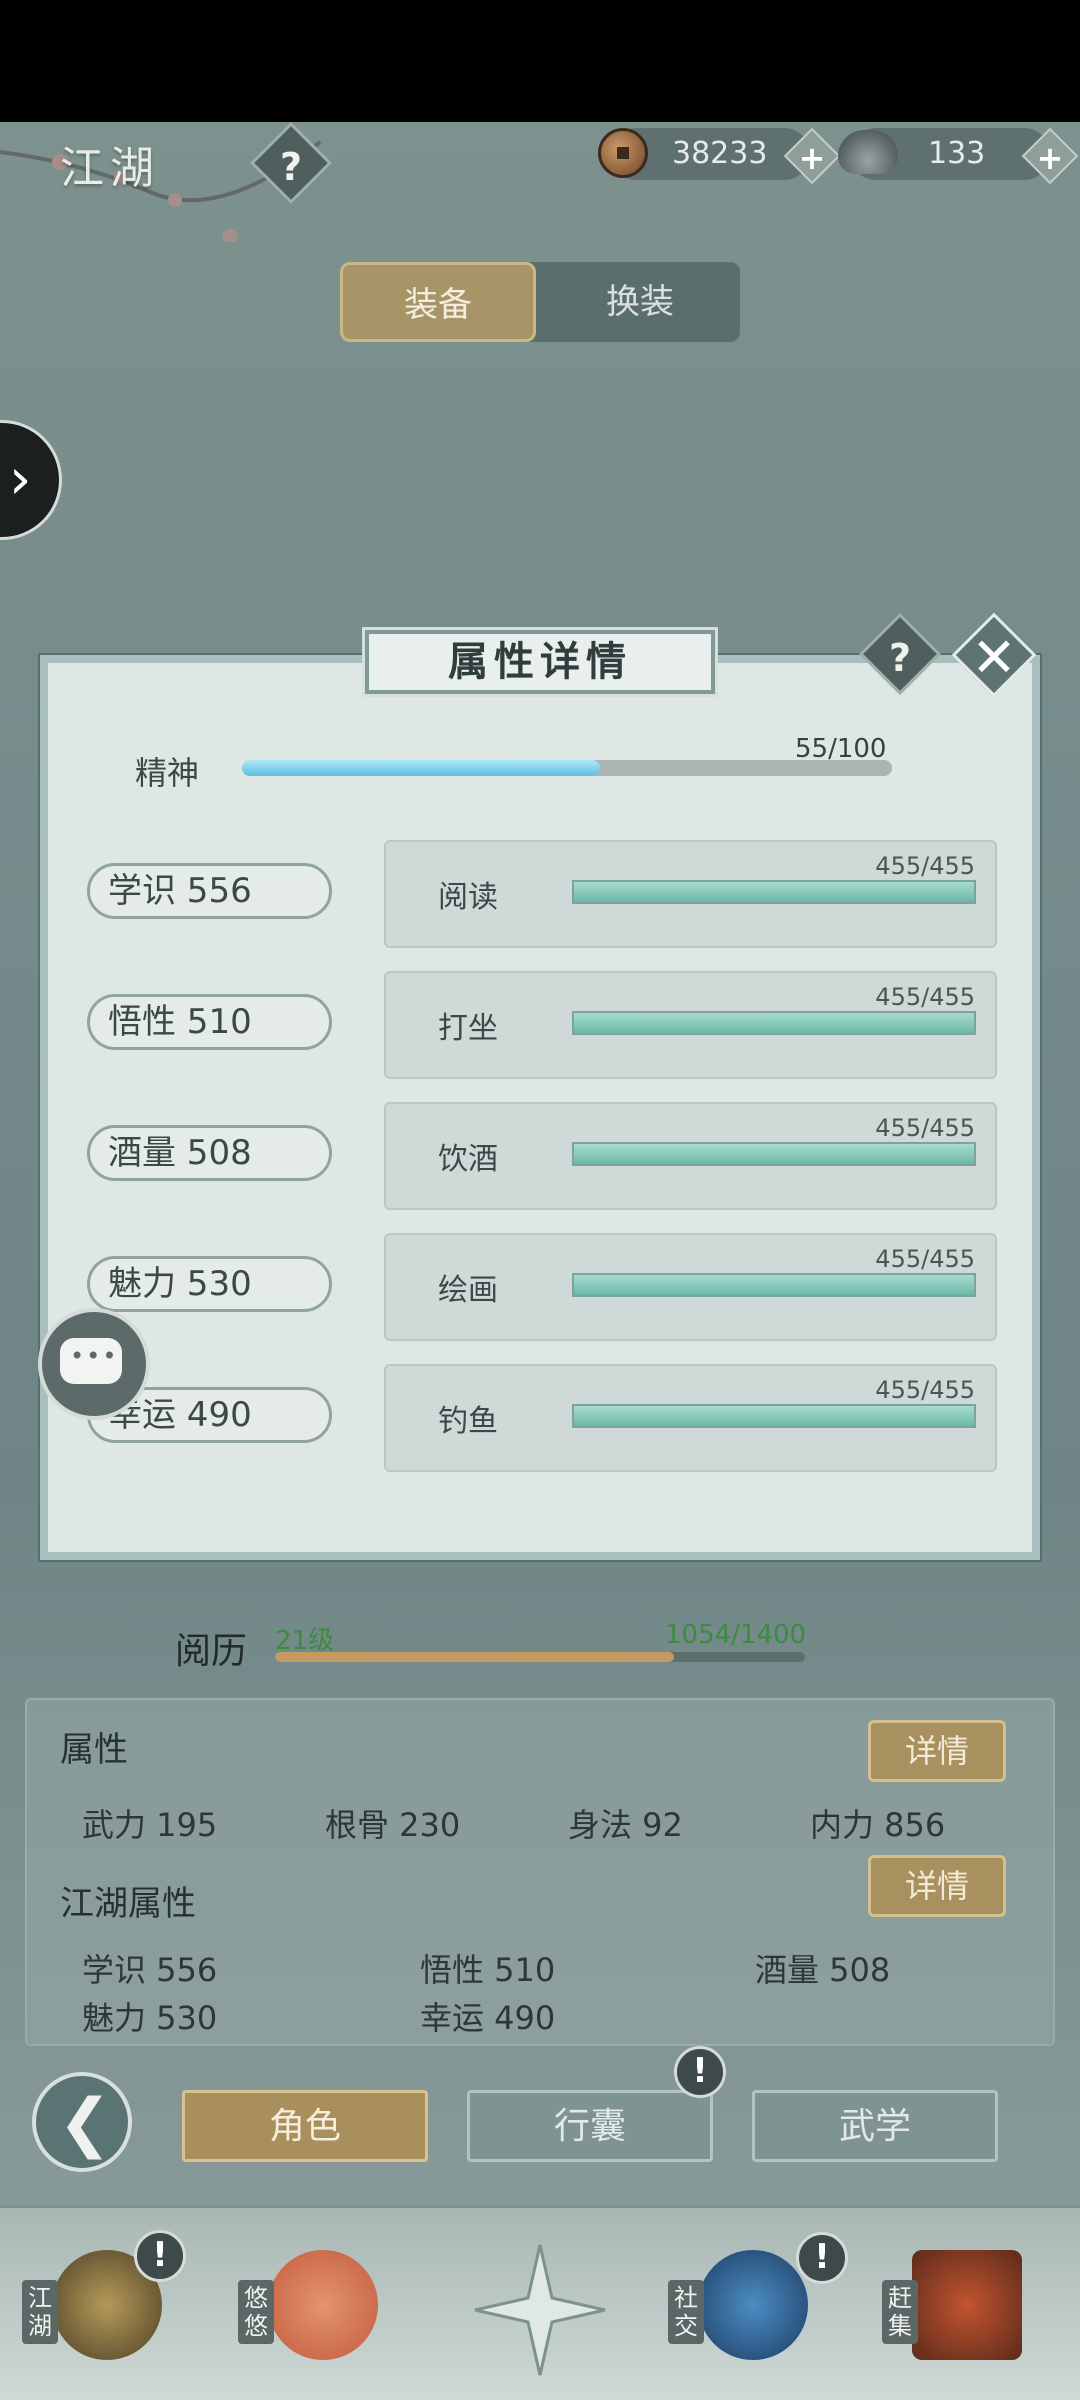 Image resolution: width=1080 pixels, height=2400 pixels. Describe the element at coordinates (128, 1904) in the screenshot. I see `jianghu-section-title: 江湖属性` at that location.